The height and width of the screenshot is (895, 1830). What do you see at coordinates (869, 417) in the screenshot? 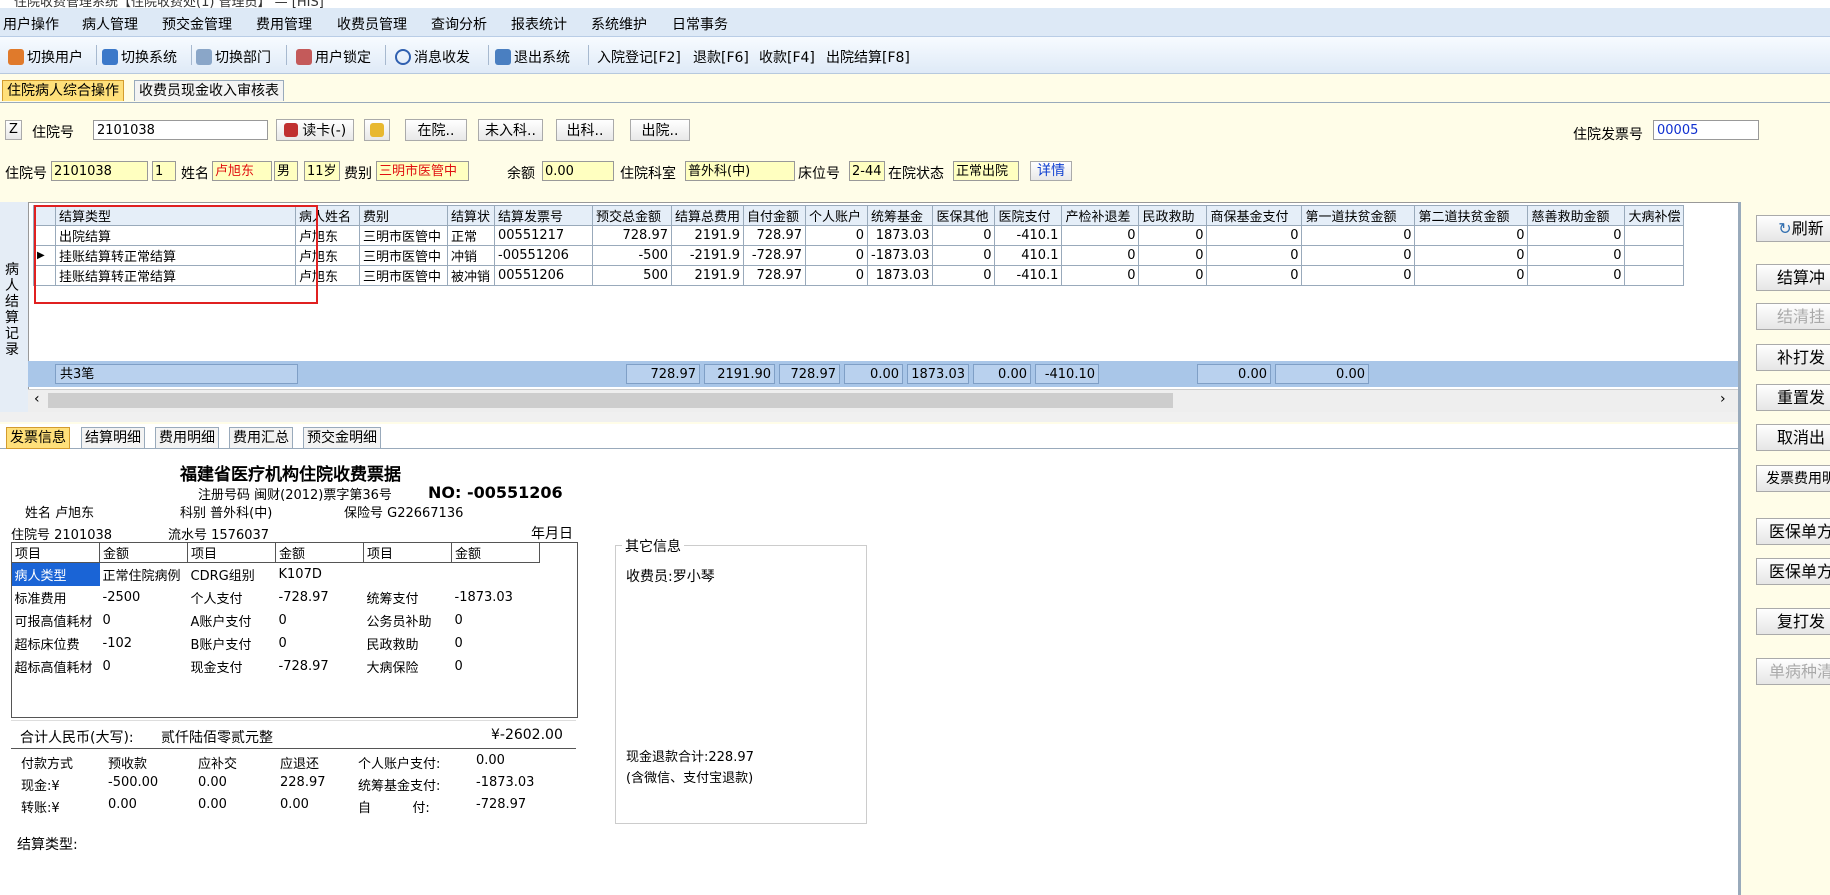
I see `splitter` at bounding box center [869, 417].